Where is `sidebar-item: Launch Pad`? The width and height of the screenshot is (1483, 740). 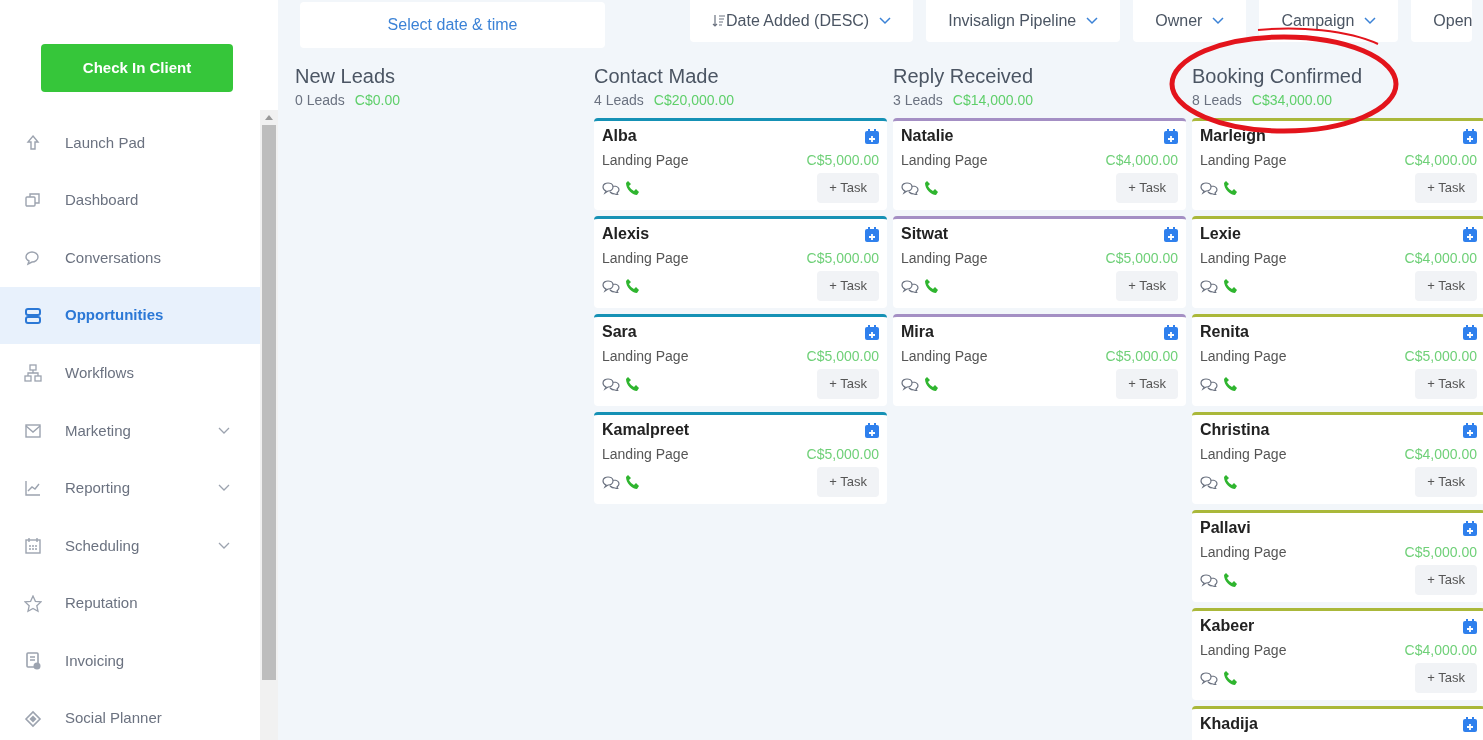 sidebar-item: Launch Pad is located at coordinates (130, 143).